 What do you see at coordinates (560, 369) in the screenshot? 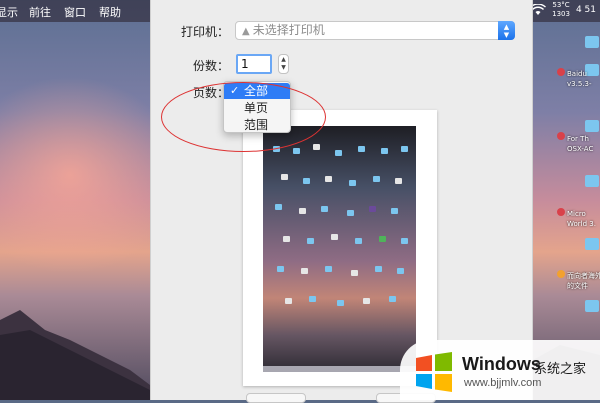
I see `watermark-site-name: 系统之家` at bounding box center [560, 369].